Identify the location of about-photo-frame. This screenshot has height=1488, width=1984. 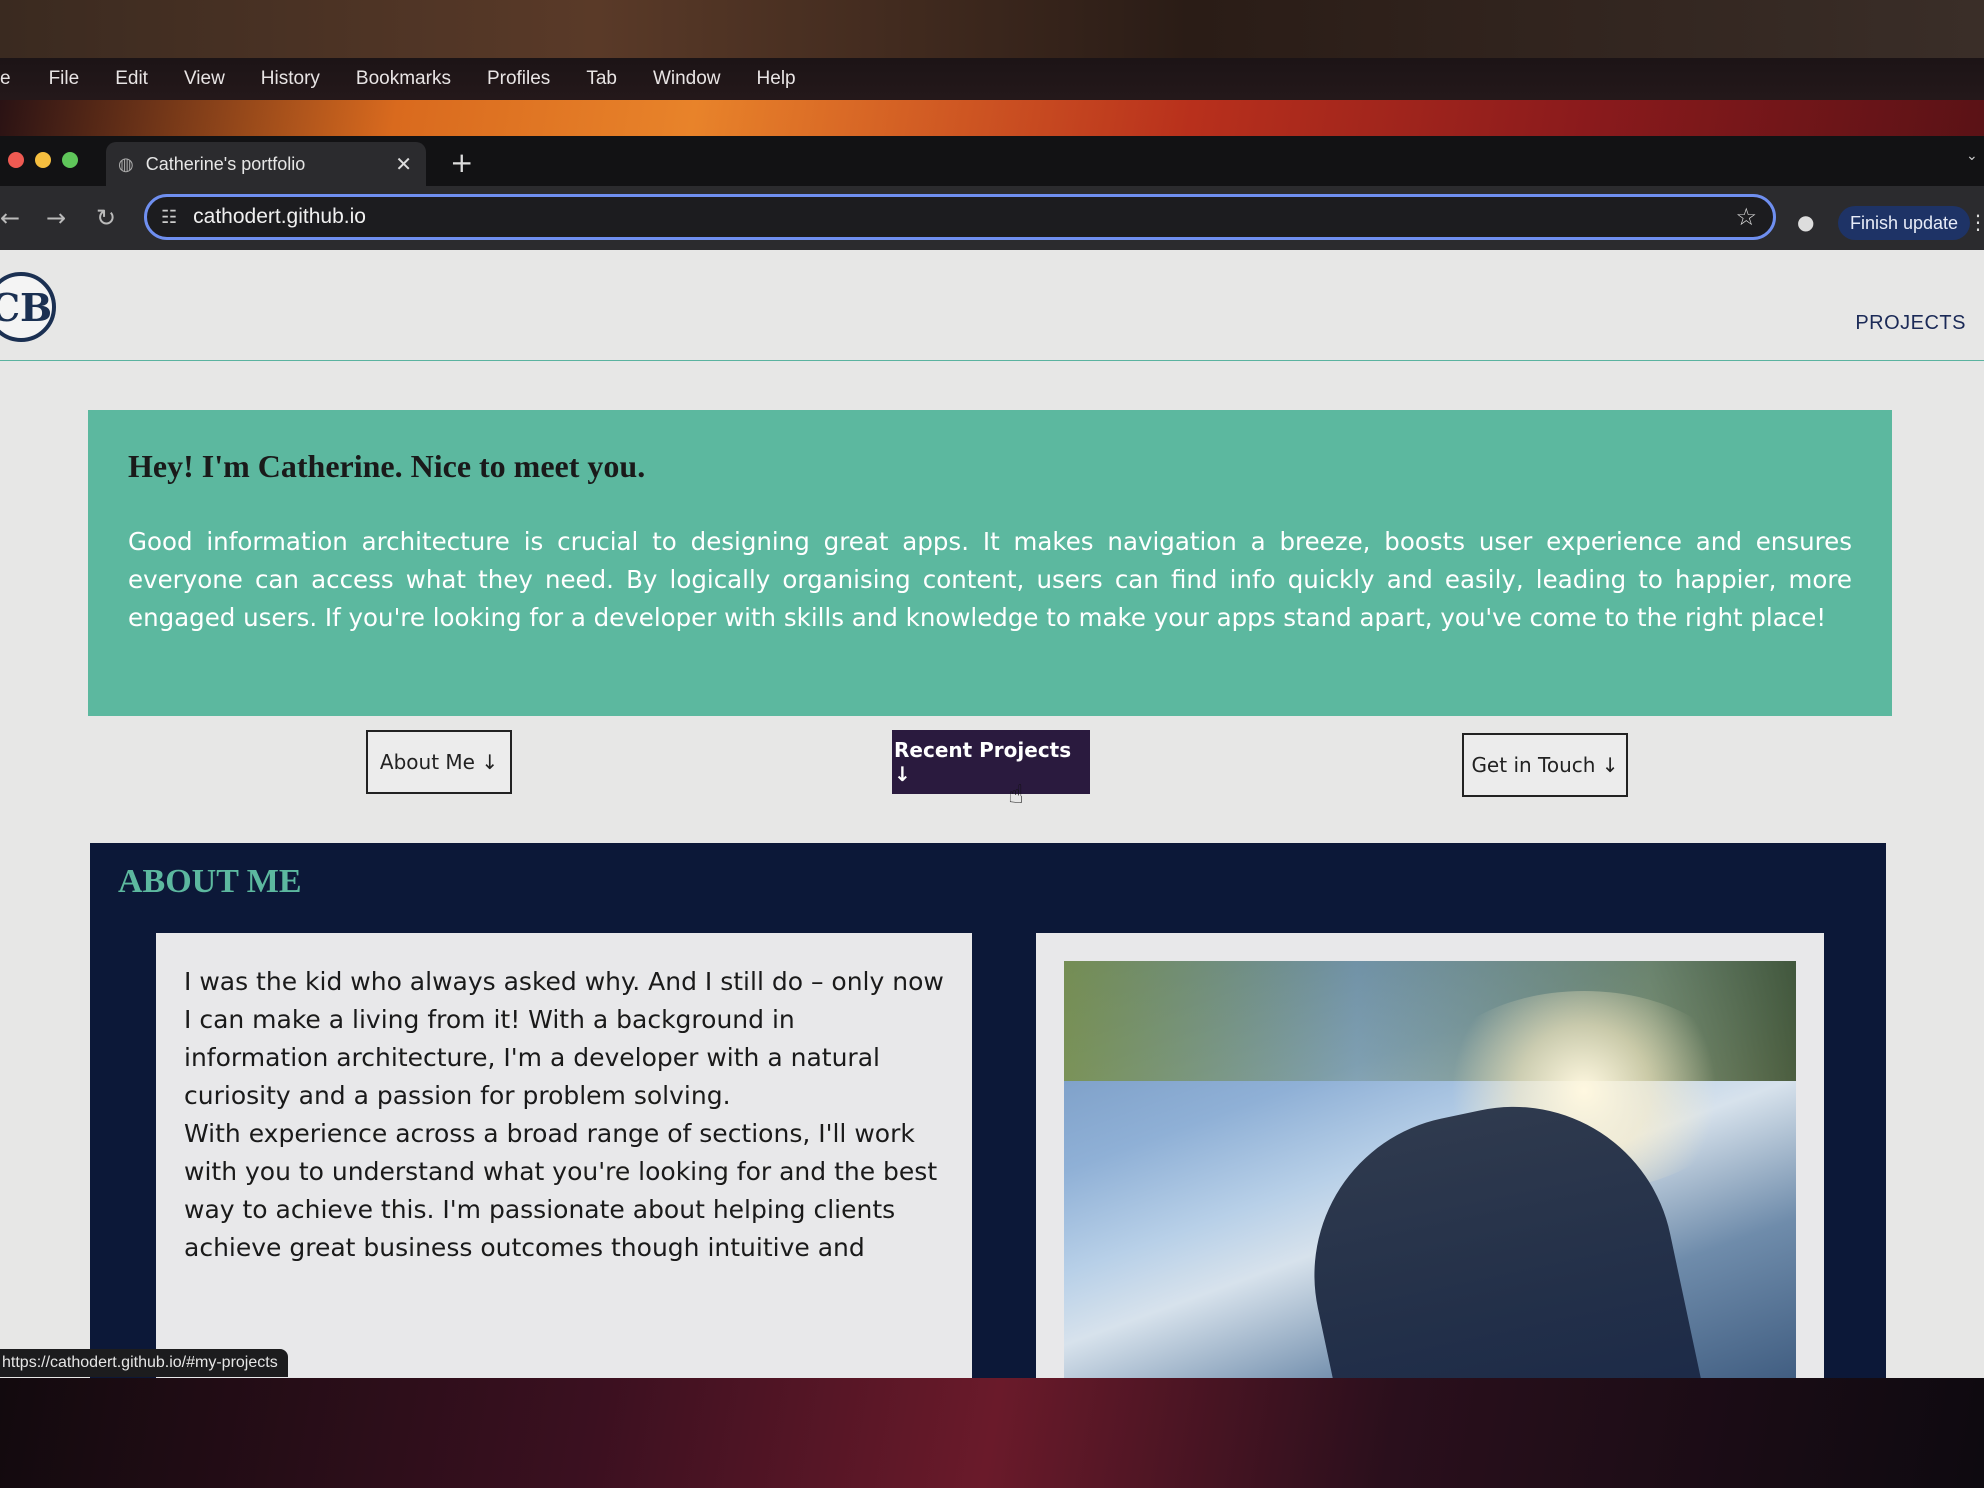
(1430, 1155).